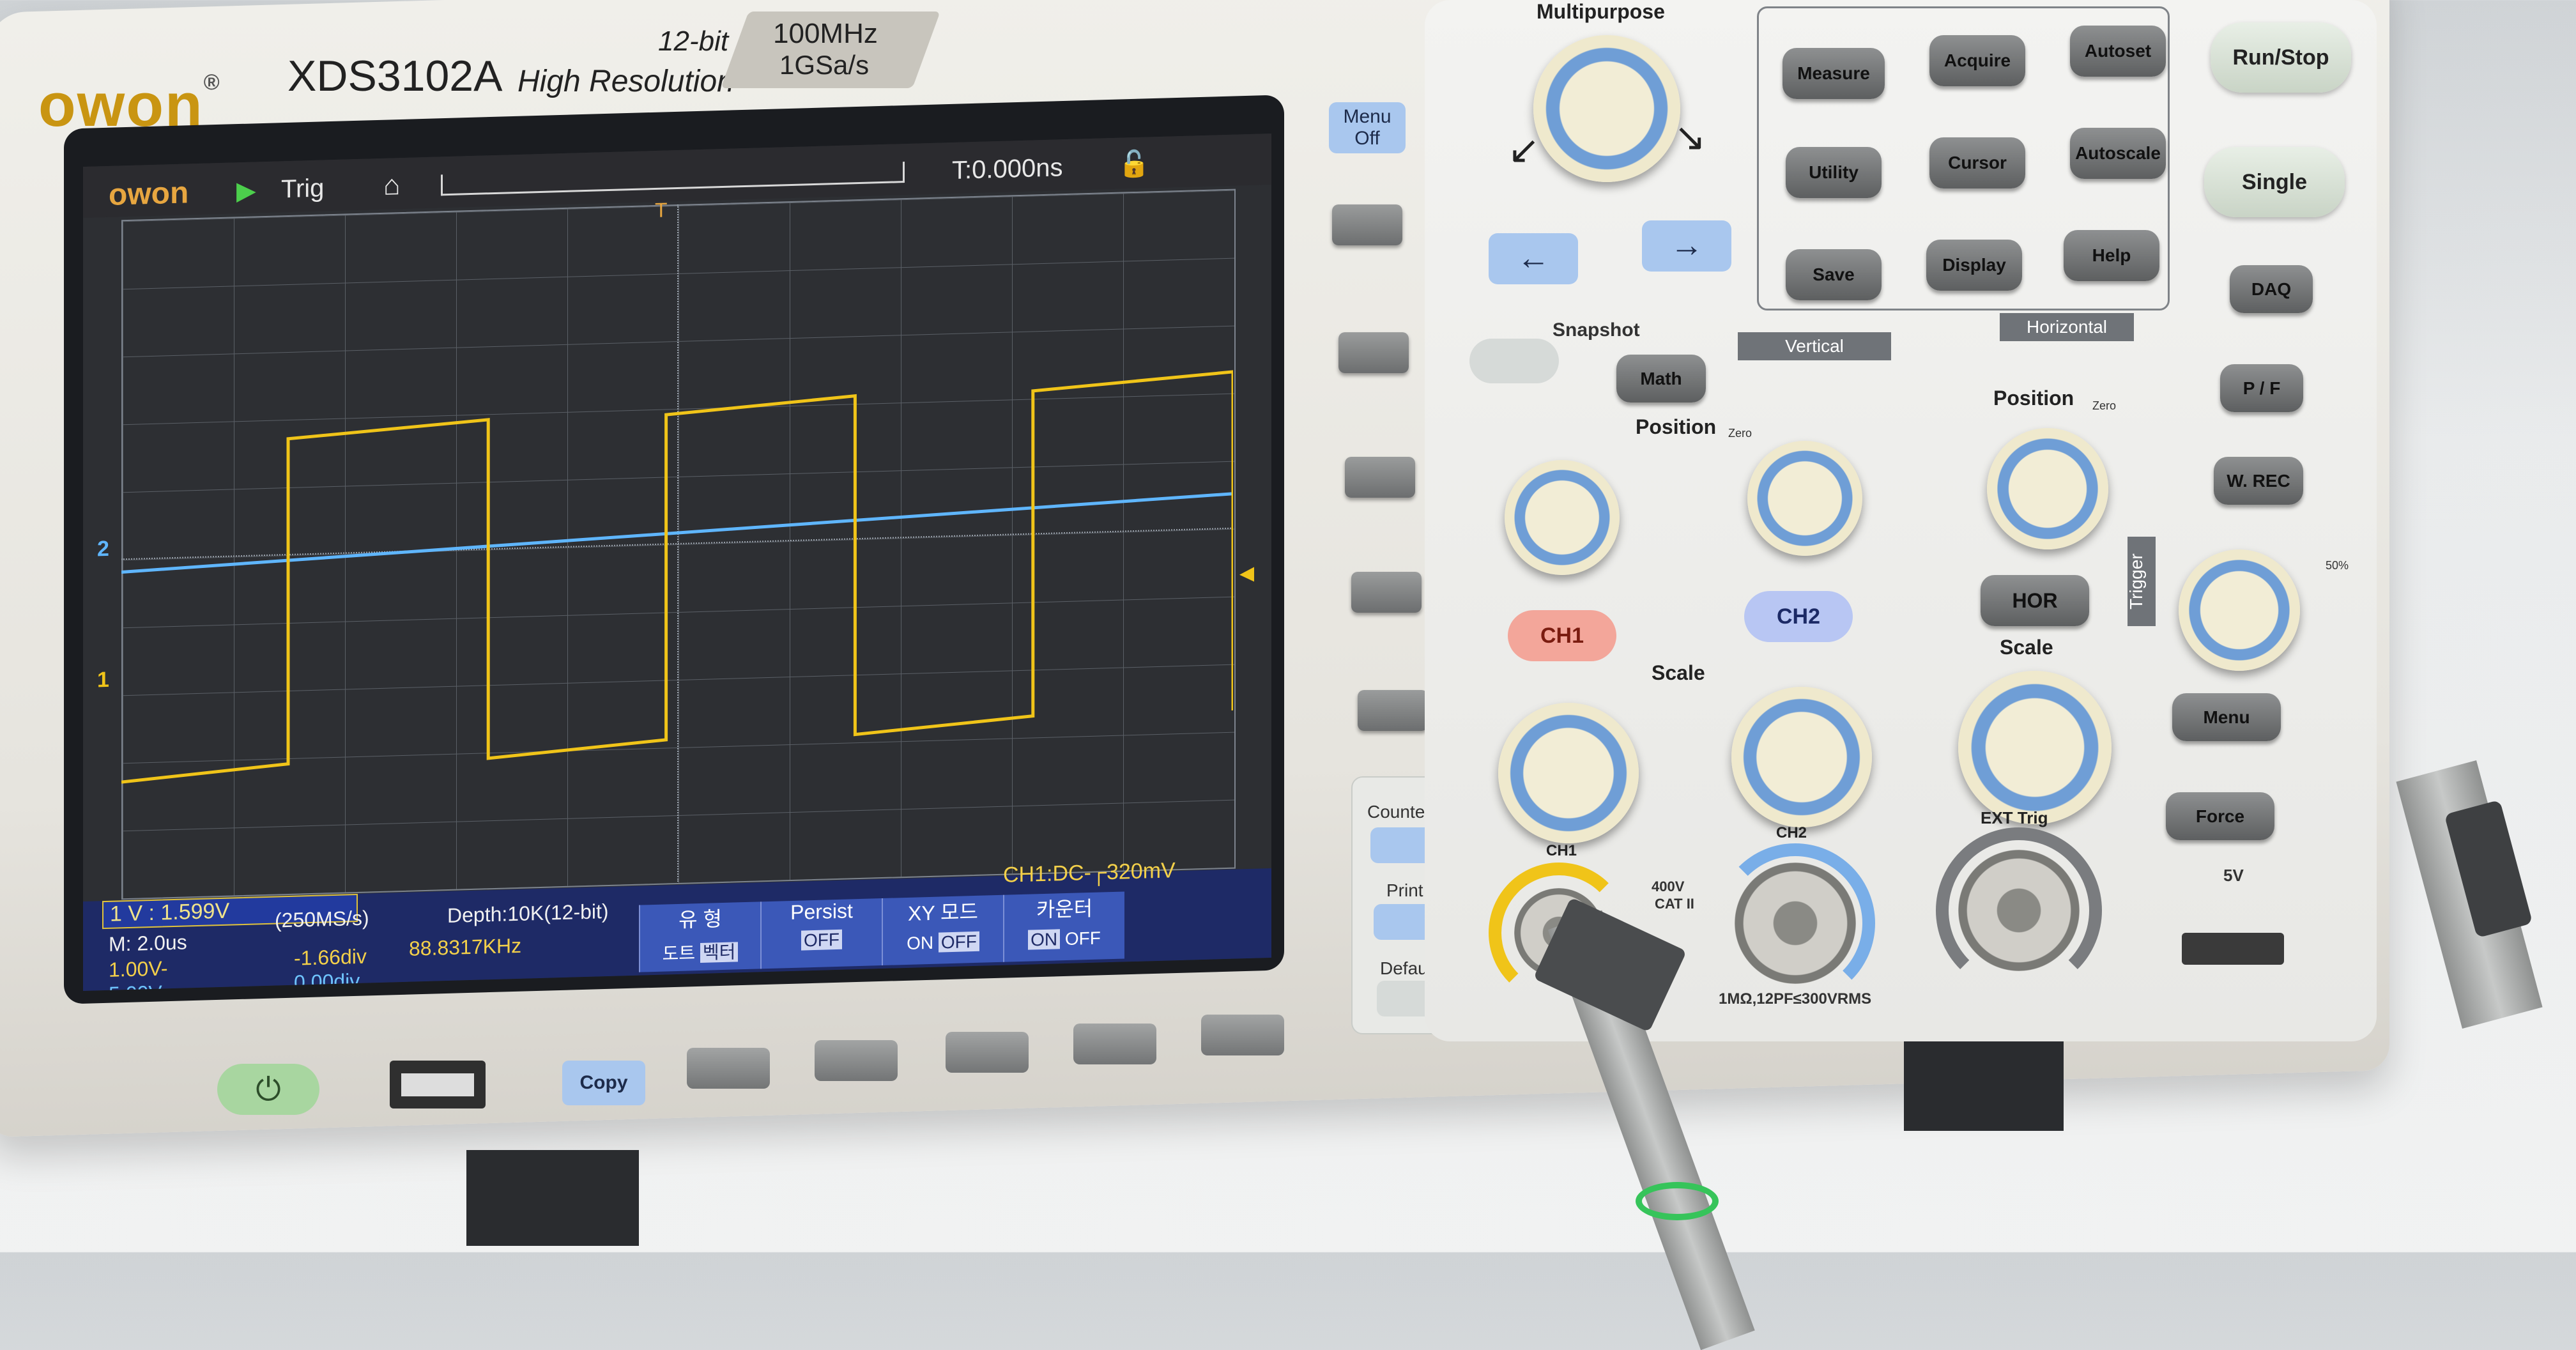  I want to click on ch2-scale-knob, so click(1801, 757).